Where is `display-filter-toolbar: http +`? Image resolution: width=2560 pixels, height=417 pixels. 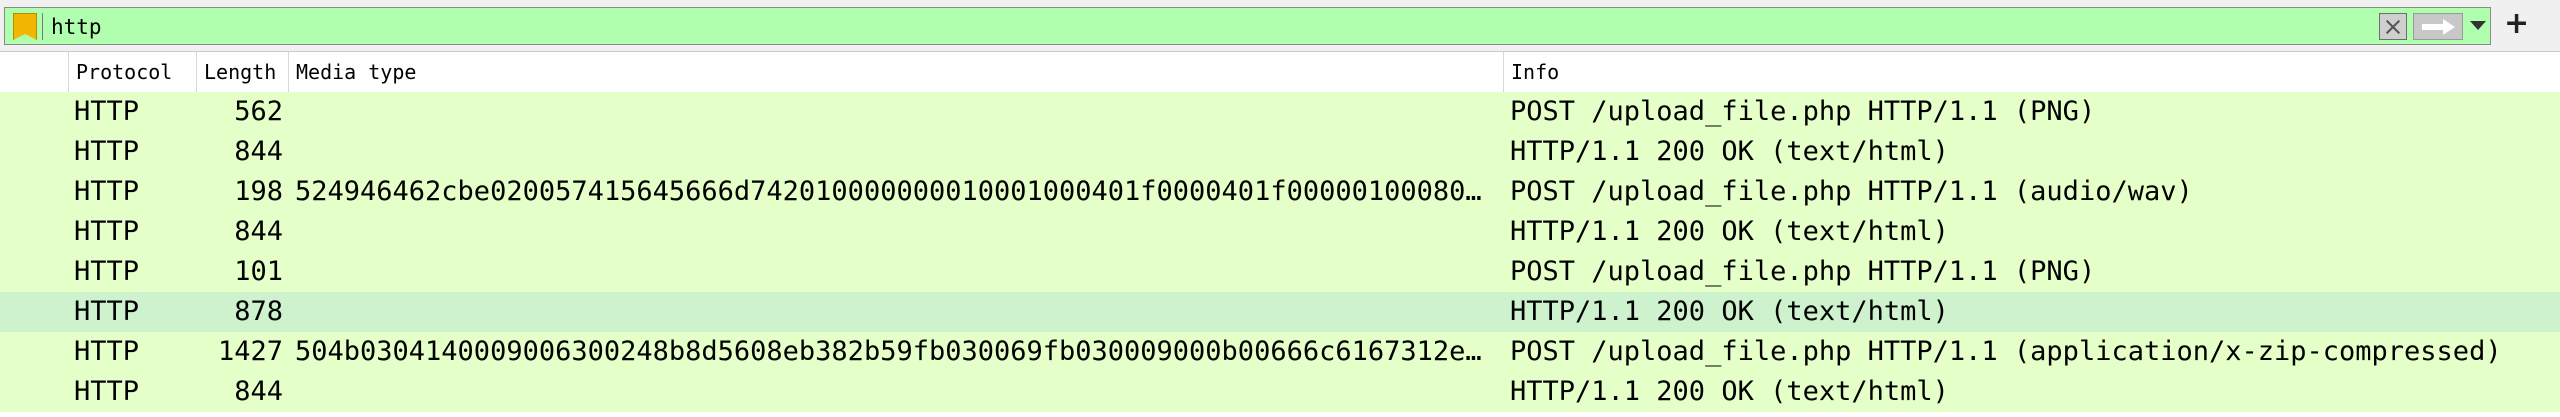 display-filter-toolbar: http + is located at coordinates (1280, 26).